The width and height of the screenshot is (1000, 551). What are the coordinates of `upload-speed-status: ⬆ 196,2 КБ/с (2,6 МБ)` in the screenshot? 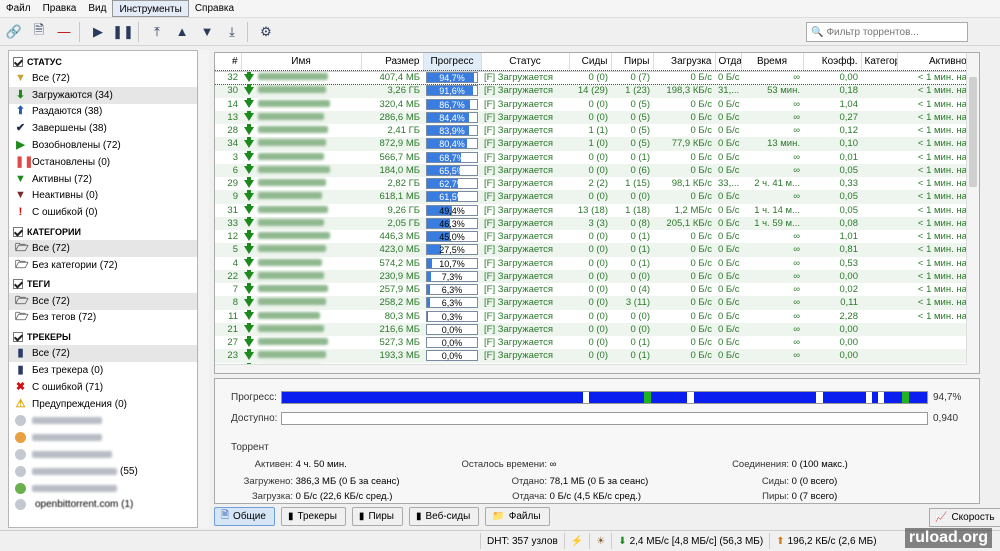 It's located at (825, 541).